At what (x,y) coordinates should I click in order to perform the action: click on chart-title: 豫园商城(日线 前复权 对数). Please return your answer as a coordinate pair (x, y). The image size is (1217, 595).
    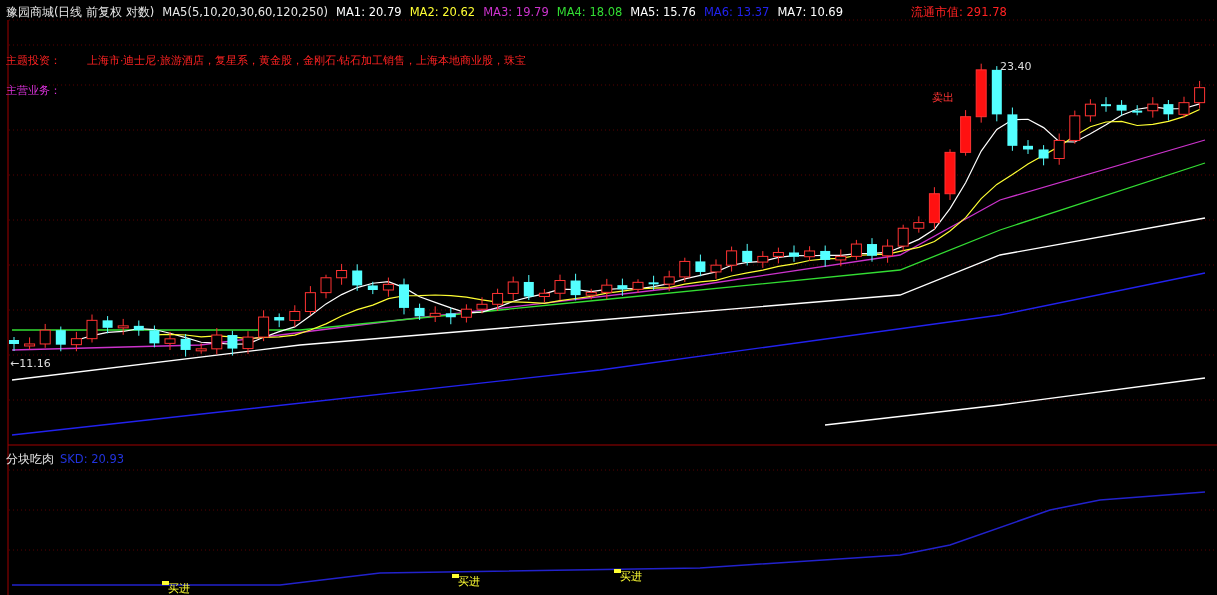
    Looking at the image, I should click on (80, 12).